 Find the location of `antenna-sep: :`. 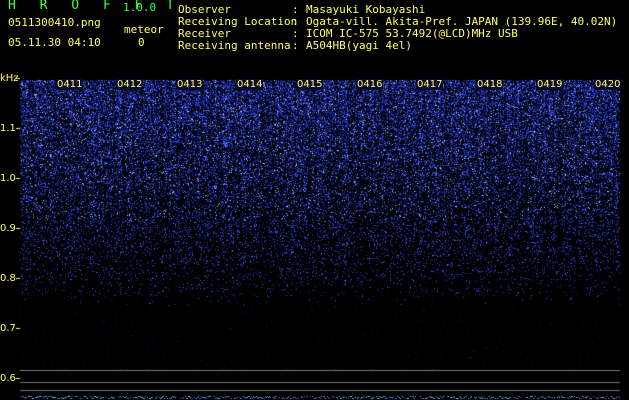

antenna-sep: : is located at coordinates (295, 45).